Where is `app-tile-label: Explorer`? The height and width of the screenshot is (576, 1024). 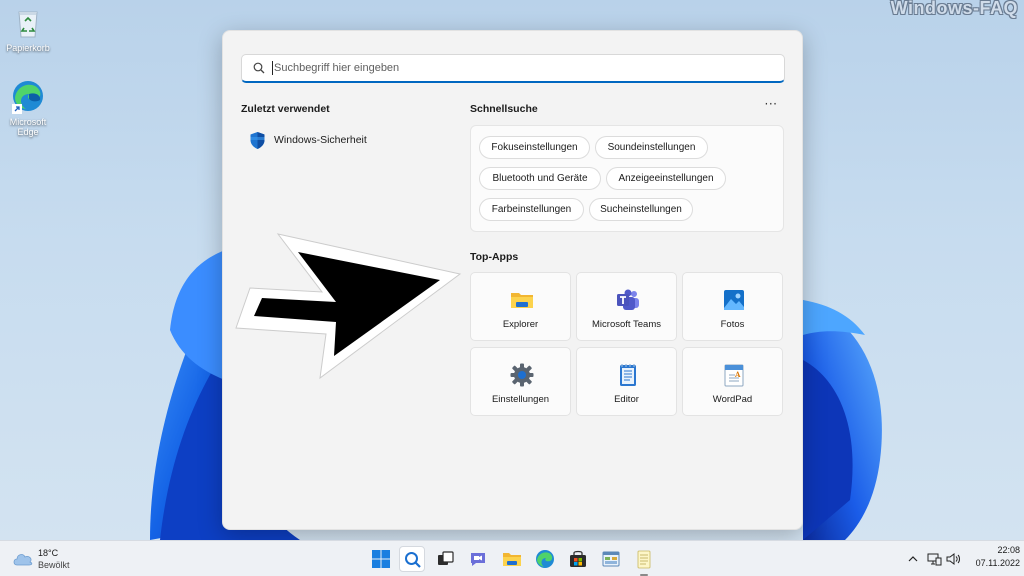 app-tile-label: Explorer is located at coordinates (520, 324).